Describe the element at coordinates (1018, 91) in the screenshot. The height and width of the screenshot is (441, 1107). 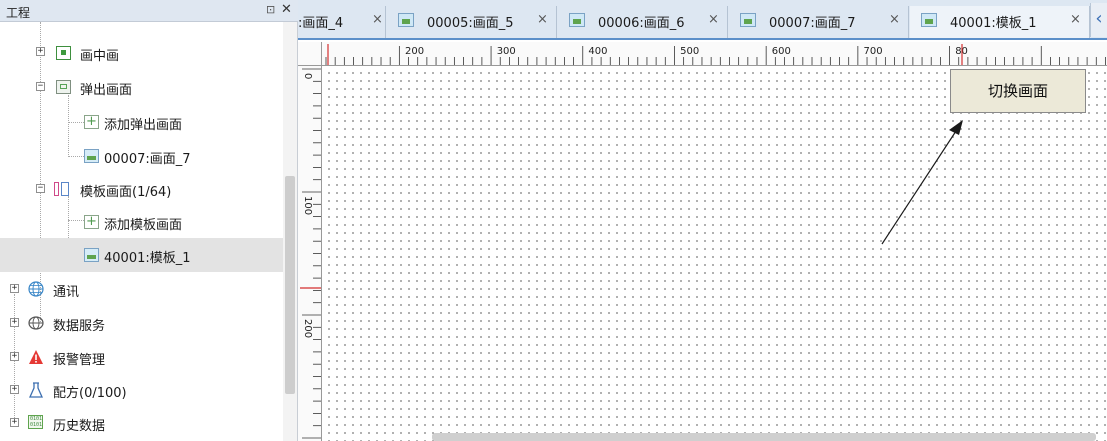
I see `switch-screen-button: 切换画面` at that location.